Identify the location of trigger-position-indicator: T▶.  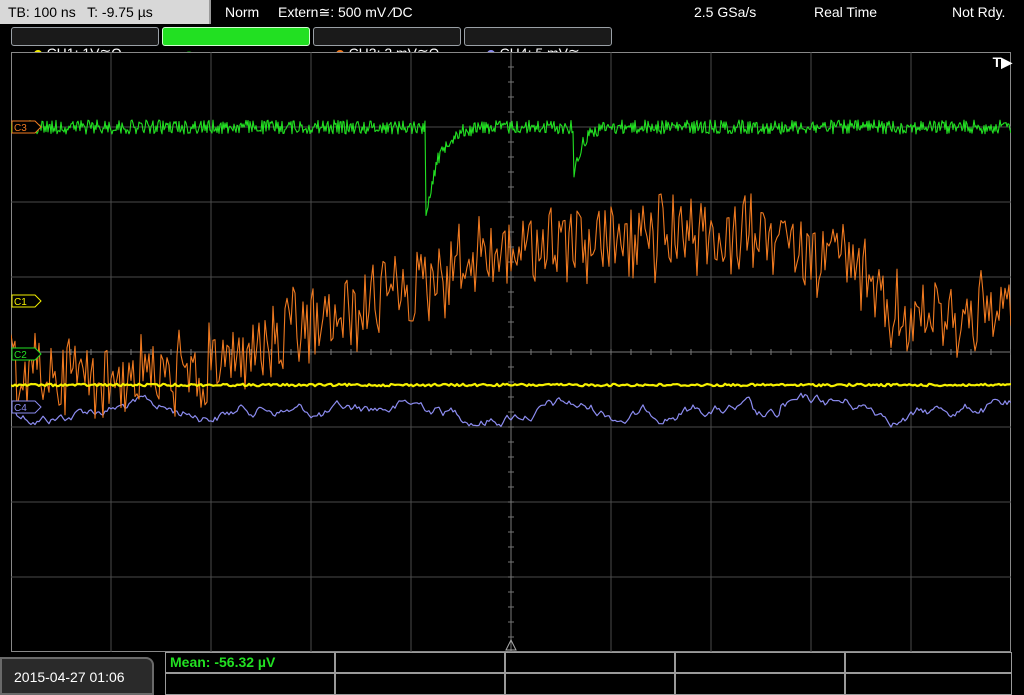
(1002, 62).